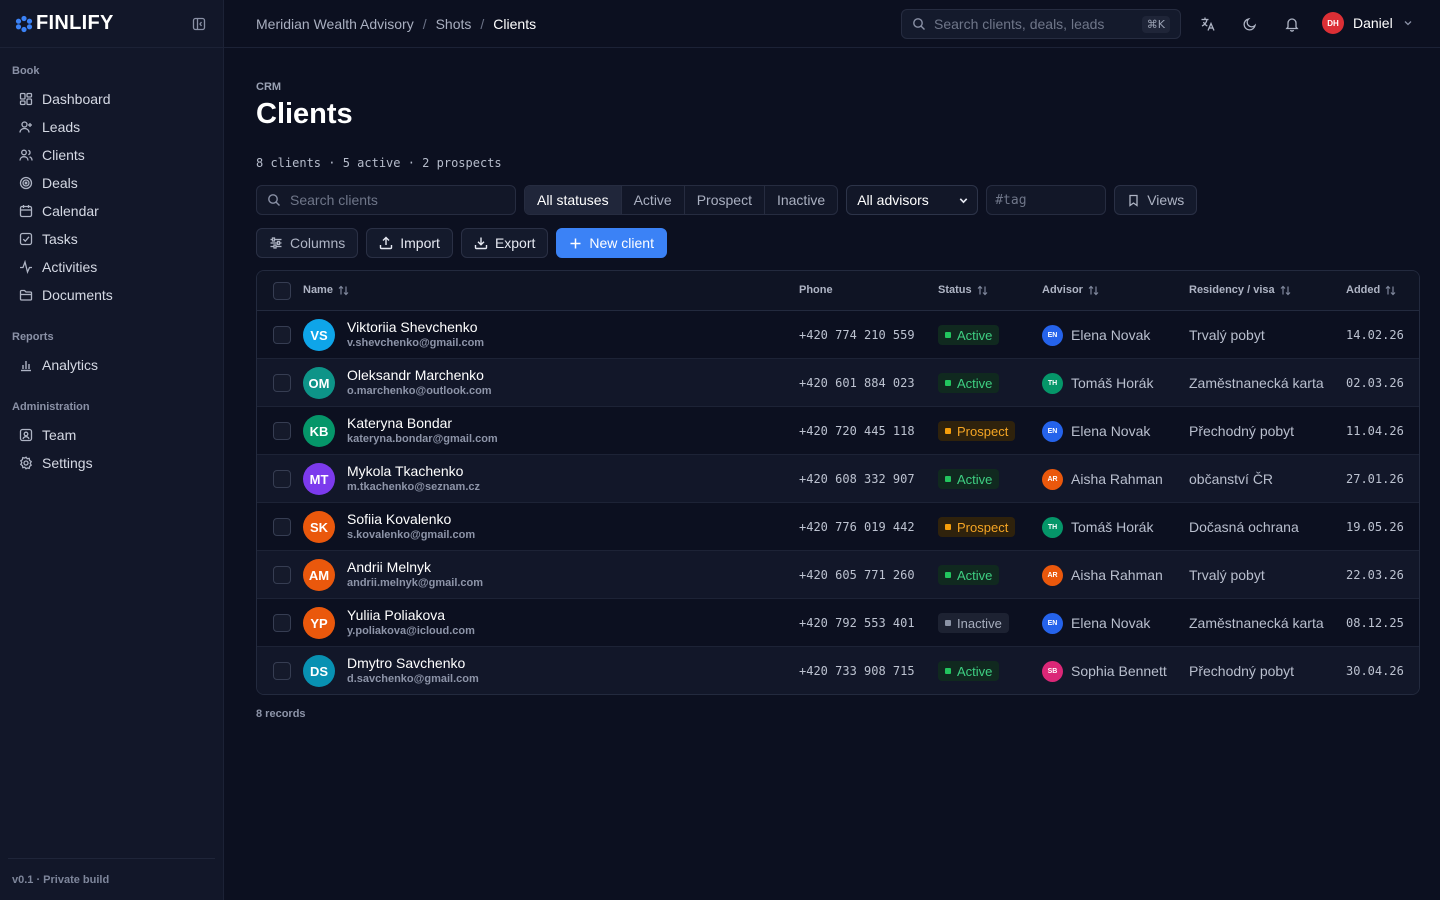 The image size is (1440, 900). I want to click on column-header-advisor: Advisor, so click(1070, 290).